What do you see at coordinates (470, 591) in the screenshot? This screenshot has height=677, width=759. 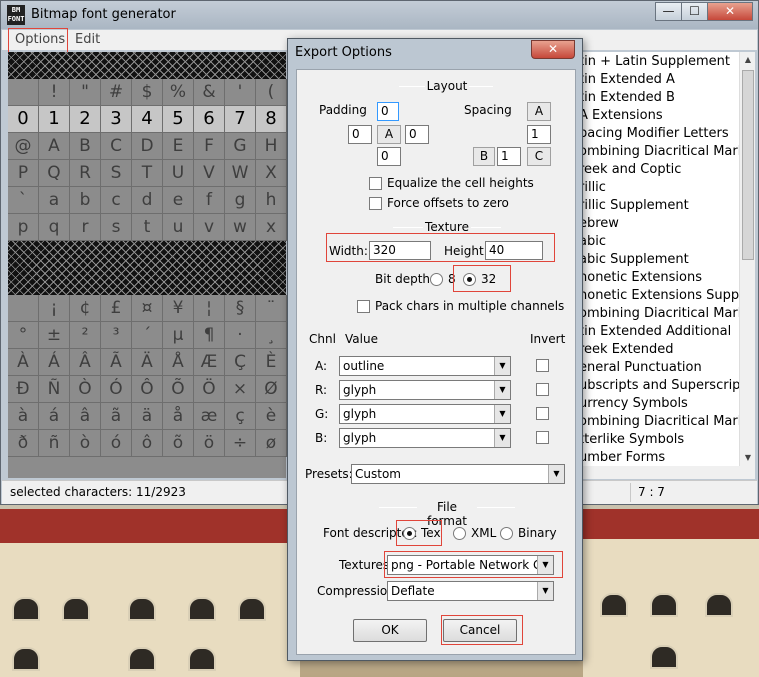 I see `compression-dropdown: Deflate ▼` at bounding box center [470, 591].